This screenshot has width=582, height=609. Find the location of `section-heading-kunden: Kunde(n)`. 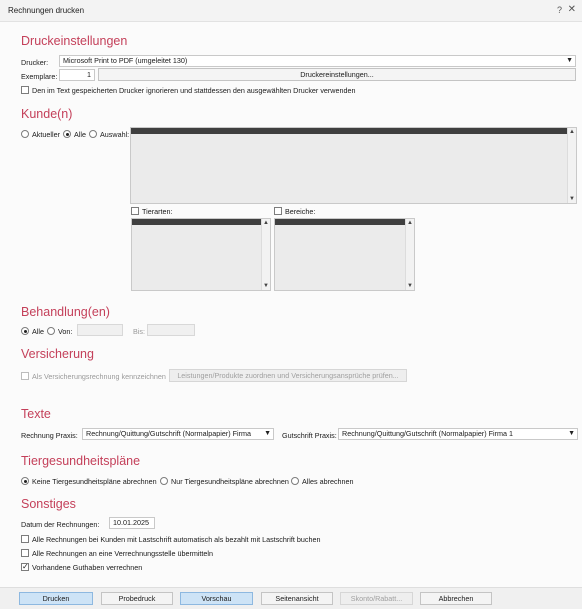

section-heading-kunden: Kunde(n) is located at coordinates (47, 114).